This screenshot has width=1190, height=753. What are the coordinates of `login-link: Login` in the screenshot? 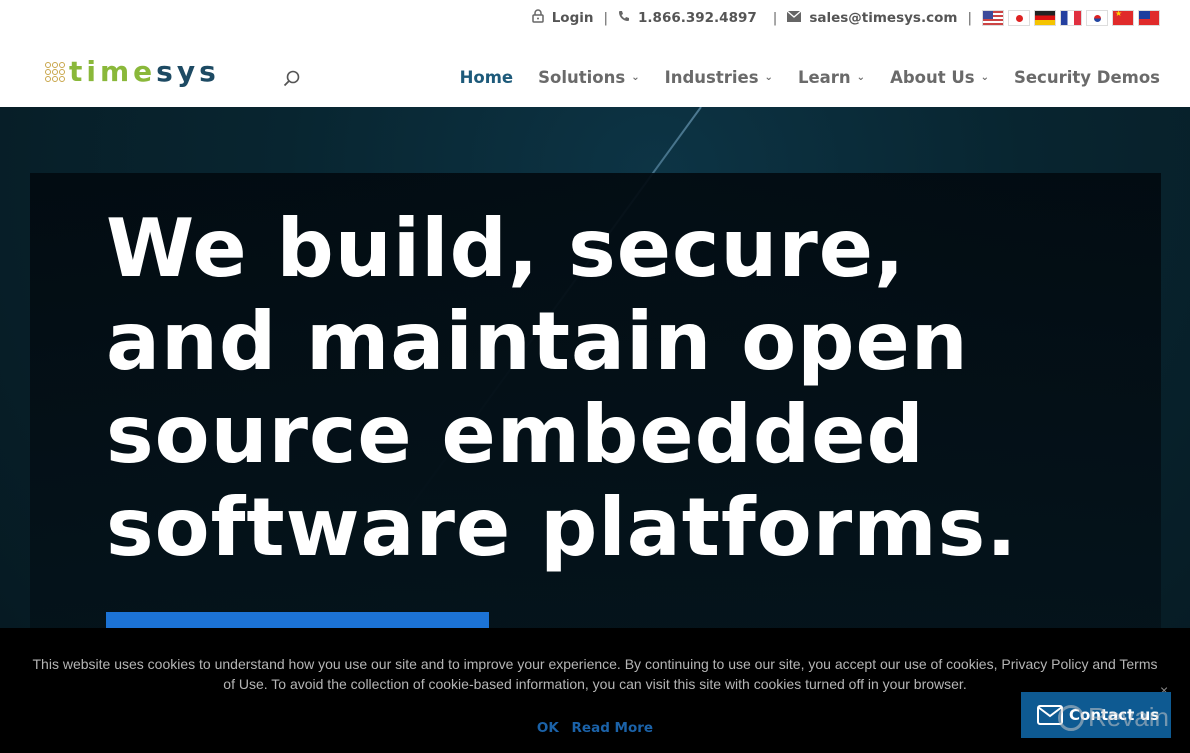 It's located at (573, 18).